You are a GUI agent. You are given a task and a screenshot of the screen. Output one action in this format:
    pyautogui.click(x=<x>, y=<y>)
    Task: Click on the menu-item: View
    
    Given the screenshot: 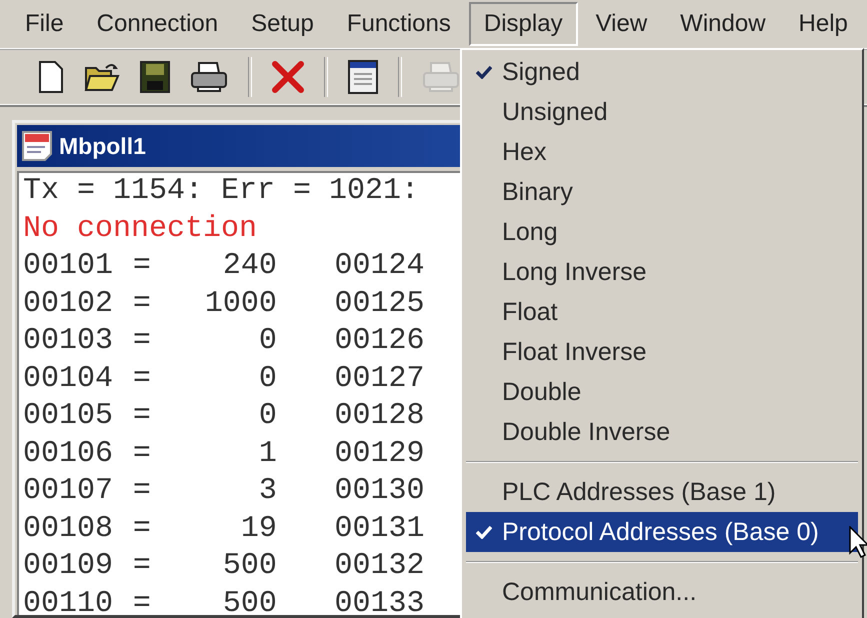 What is the action you would take?
    pyautogui.click(x=621, y=24)
    